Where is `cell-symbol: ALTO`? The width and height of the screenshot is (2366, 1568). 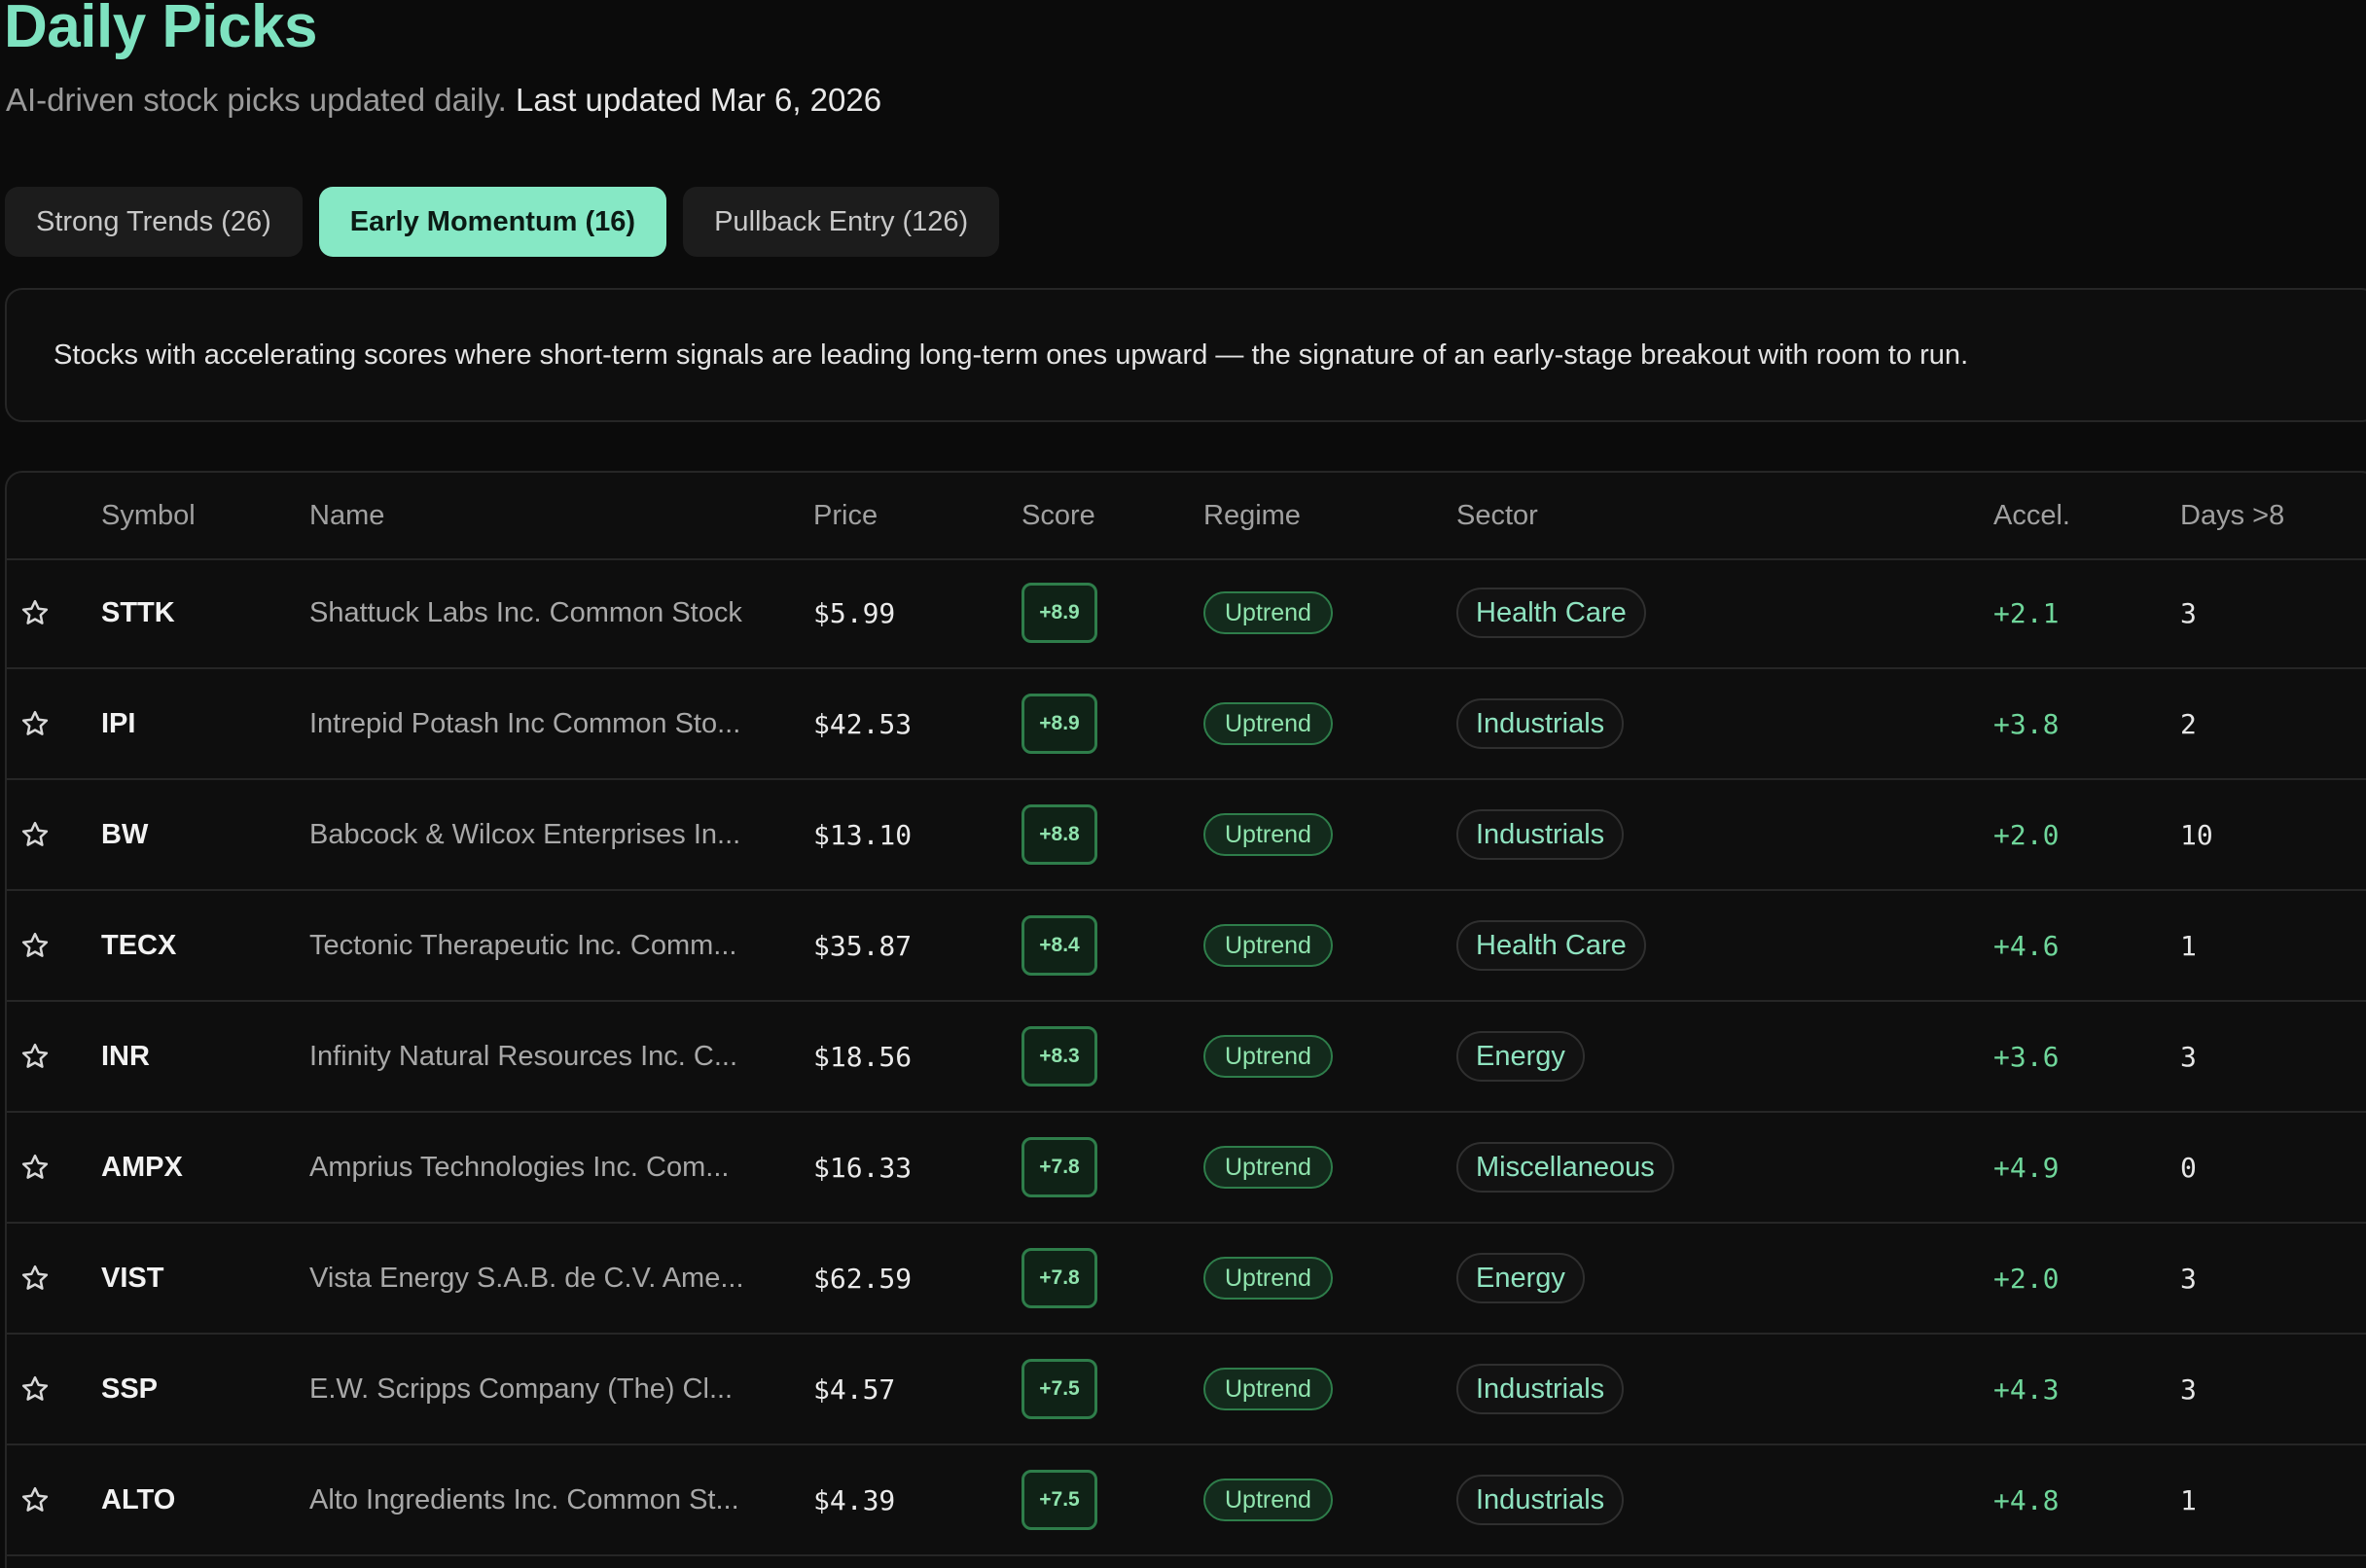
cell-symbol: ALTO is located at coordinates (138, 1499).